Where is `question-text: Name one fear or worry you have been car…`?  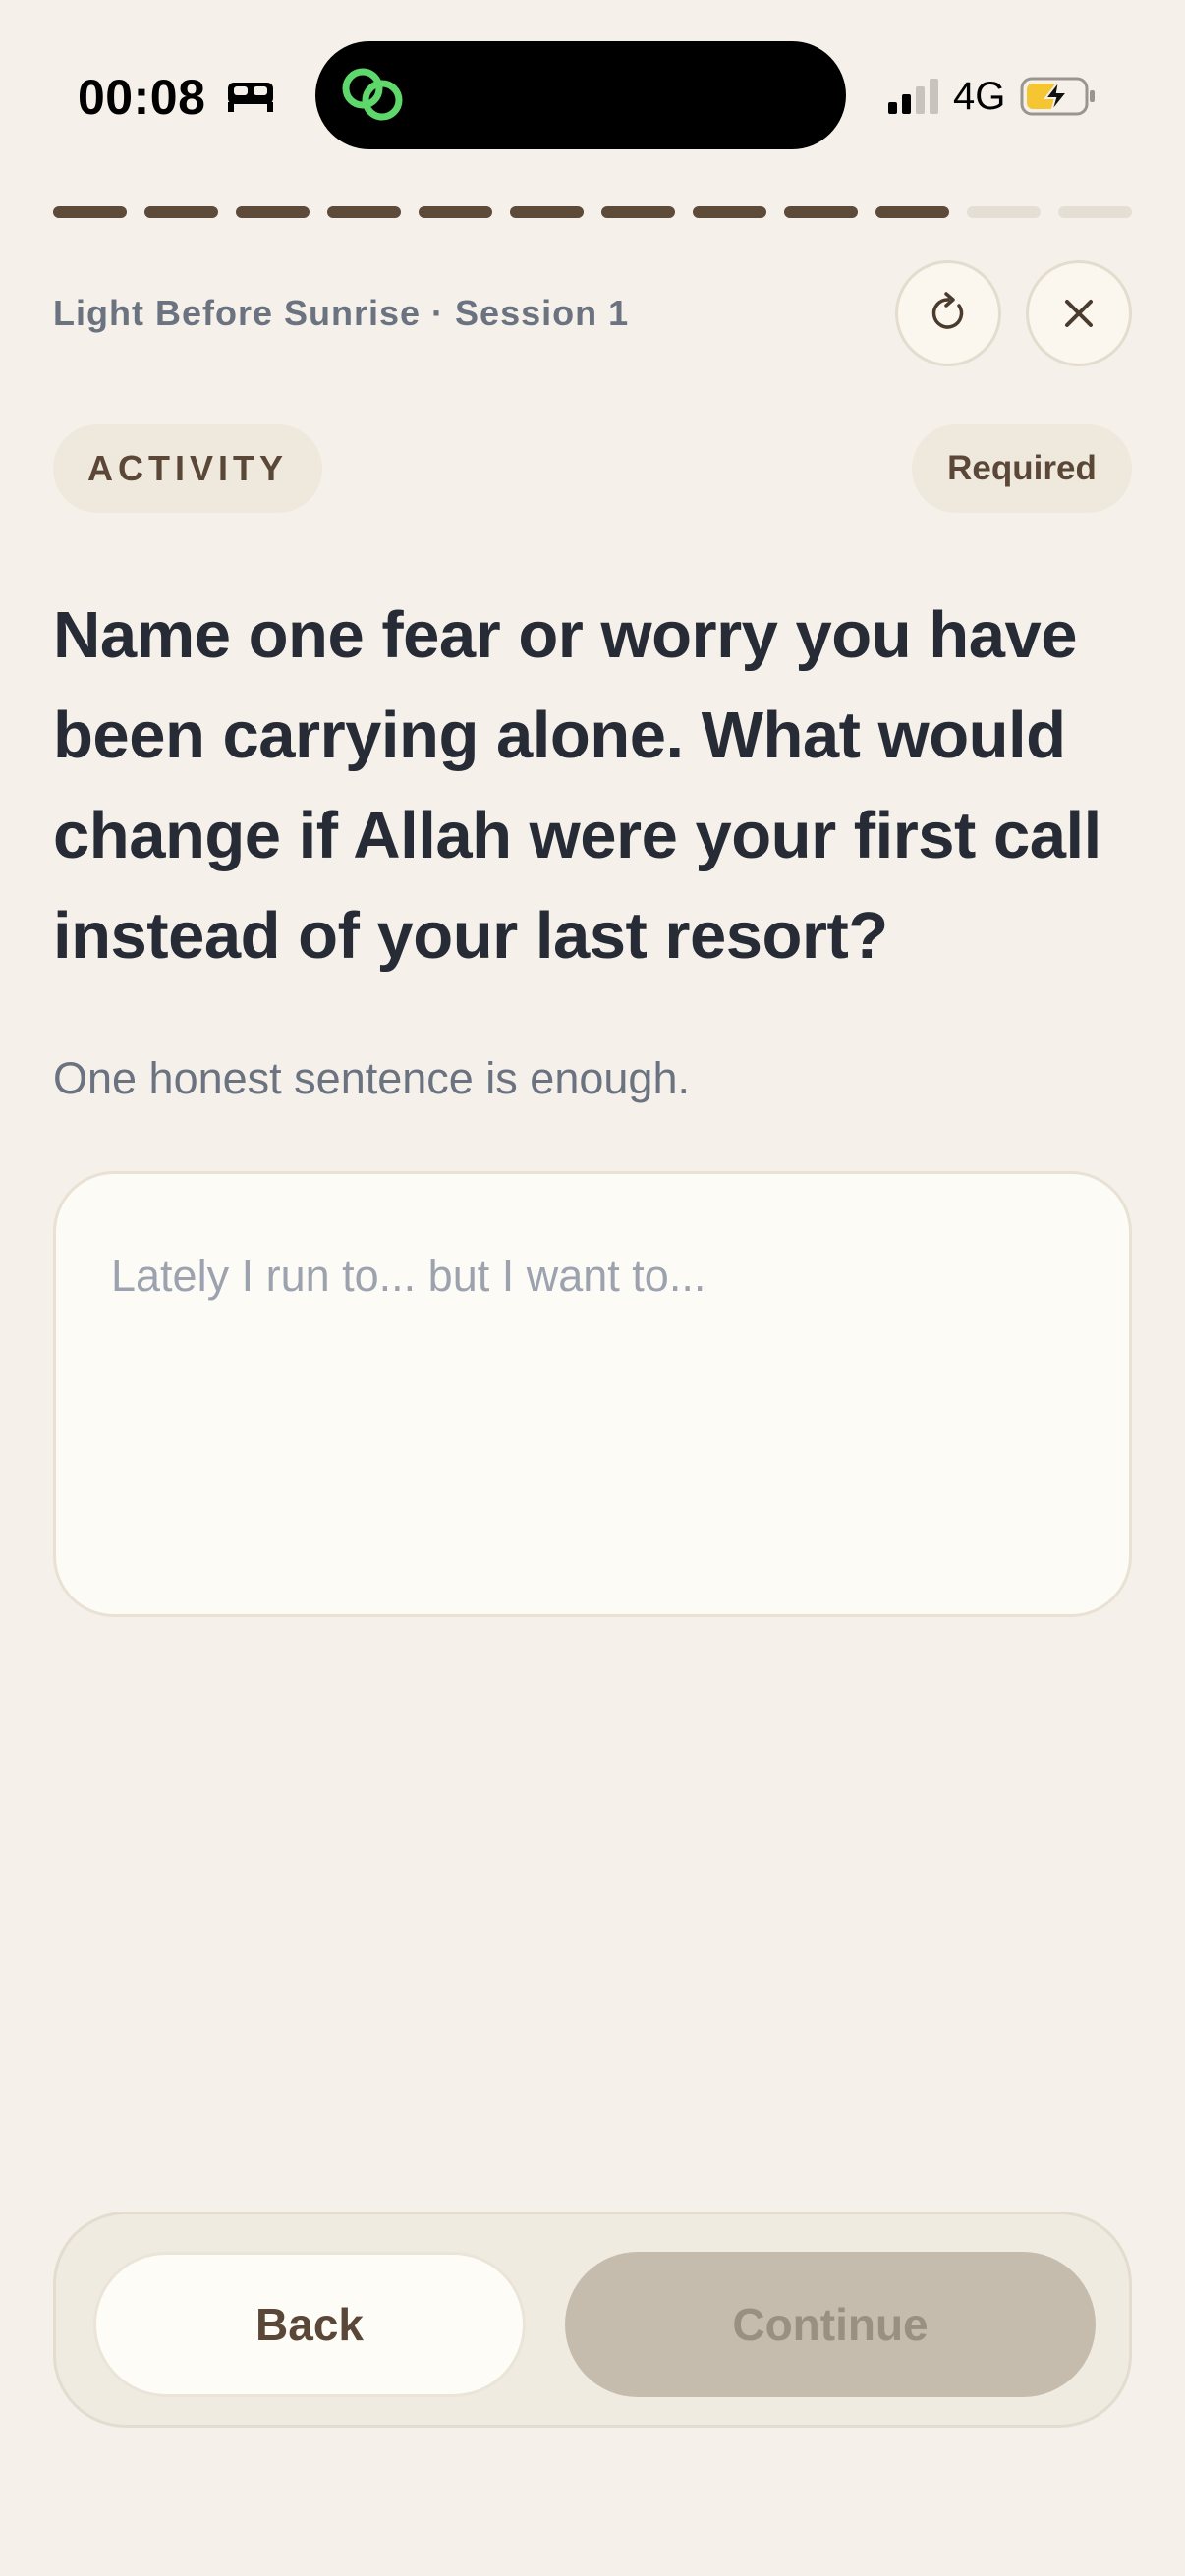
question-text: Name one fear or worry you have been car… is located at coordinates (577, 785).